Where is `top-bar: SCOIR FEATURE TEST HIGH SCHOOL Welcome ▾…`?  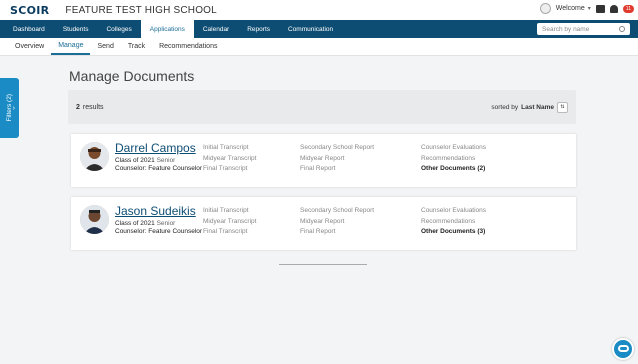
top-bar: SCOIR FEATURE TEST HIGH SCHOOL Welcome ▾… is located at coordinates (319, 10).